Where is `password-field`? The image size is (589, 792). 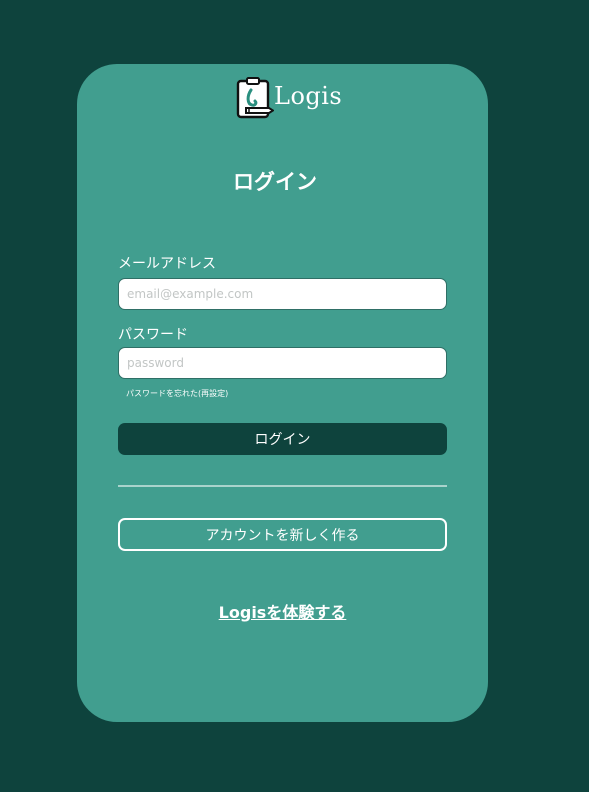
password-field is located at coordinates (282, 363).